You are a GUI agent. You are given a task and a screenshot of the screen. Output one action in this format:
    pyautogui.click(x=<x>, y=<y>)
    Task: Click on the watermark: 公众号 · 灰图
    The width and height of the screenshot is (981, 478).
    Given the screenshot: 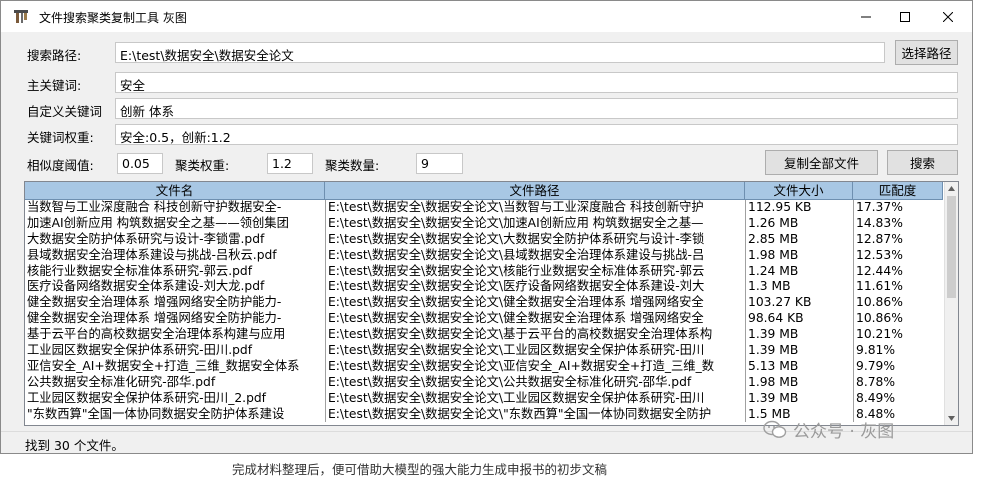 What is the action you would take?
    pyautogui.click(x=828, y=429)
    